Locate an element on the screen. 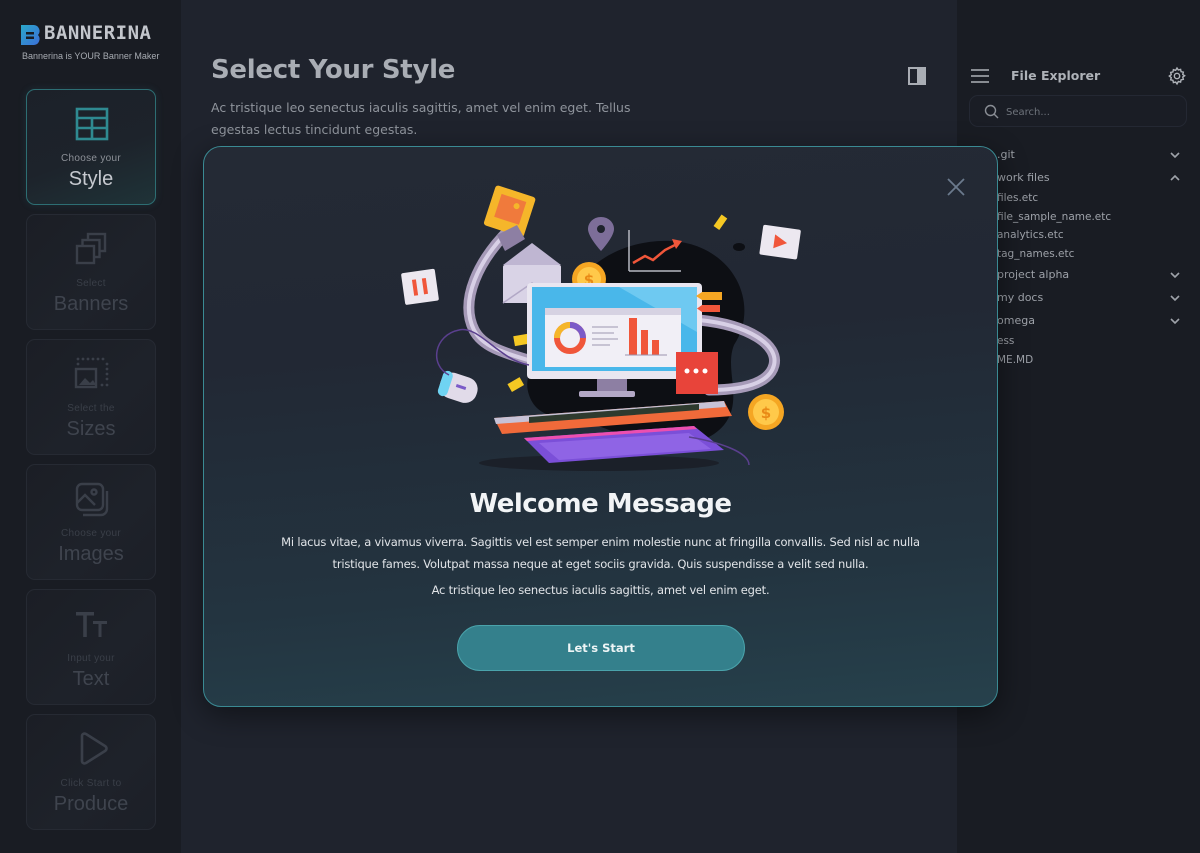 Image resolution: width=1200 pixels, height=853 pixels. text-size-icon is located at coordinates (91, 624).